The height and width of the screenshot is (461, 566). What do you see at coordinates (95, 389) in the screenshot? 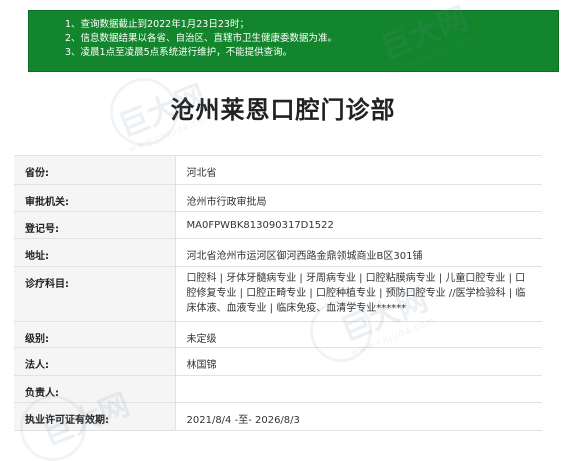
I see `field-label: 负责人:` at bounding box center [95, 389].